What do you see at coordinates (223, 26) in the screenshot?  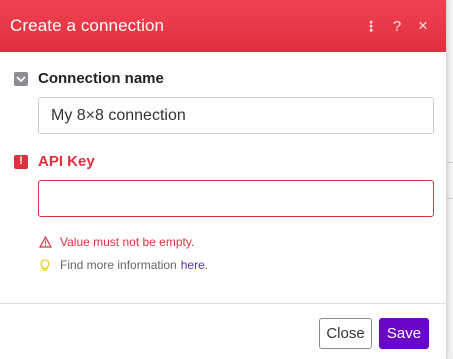 I see `dialog-header: Create a connection ⋮ ? ×` at bounding box center [223, 26].